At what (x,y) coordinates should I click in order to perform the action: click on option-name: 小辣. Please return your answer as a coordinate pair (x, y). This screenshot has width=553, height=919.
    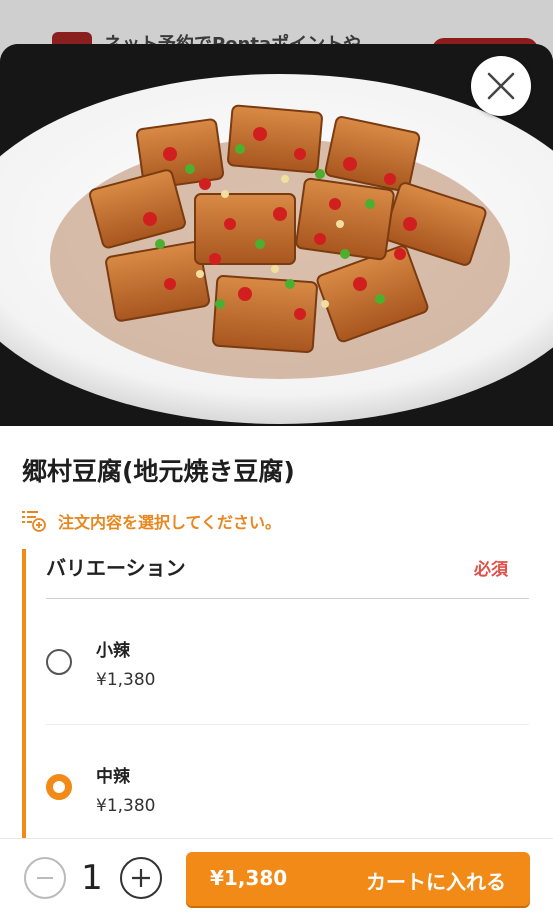
    Looking at the image, I should click on (113, 651).